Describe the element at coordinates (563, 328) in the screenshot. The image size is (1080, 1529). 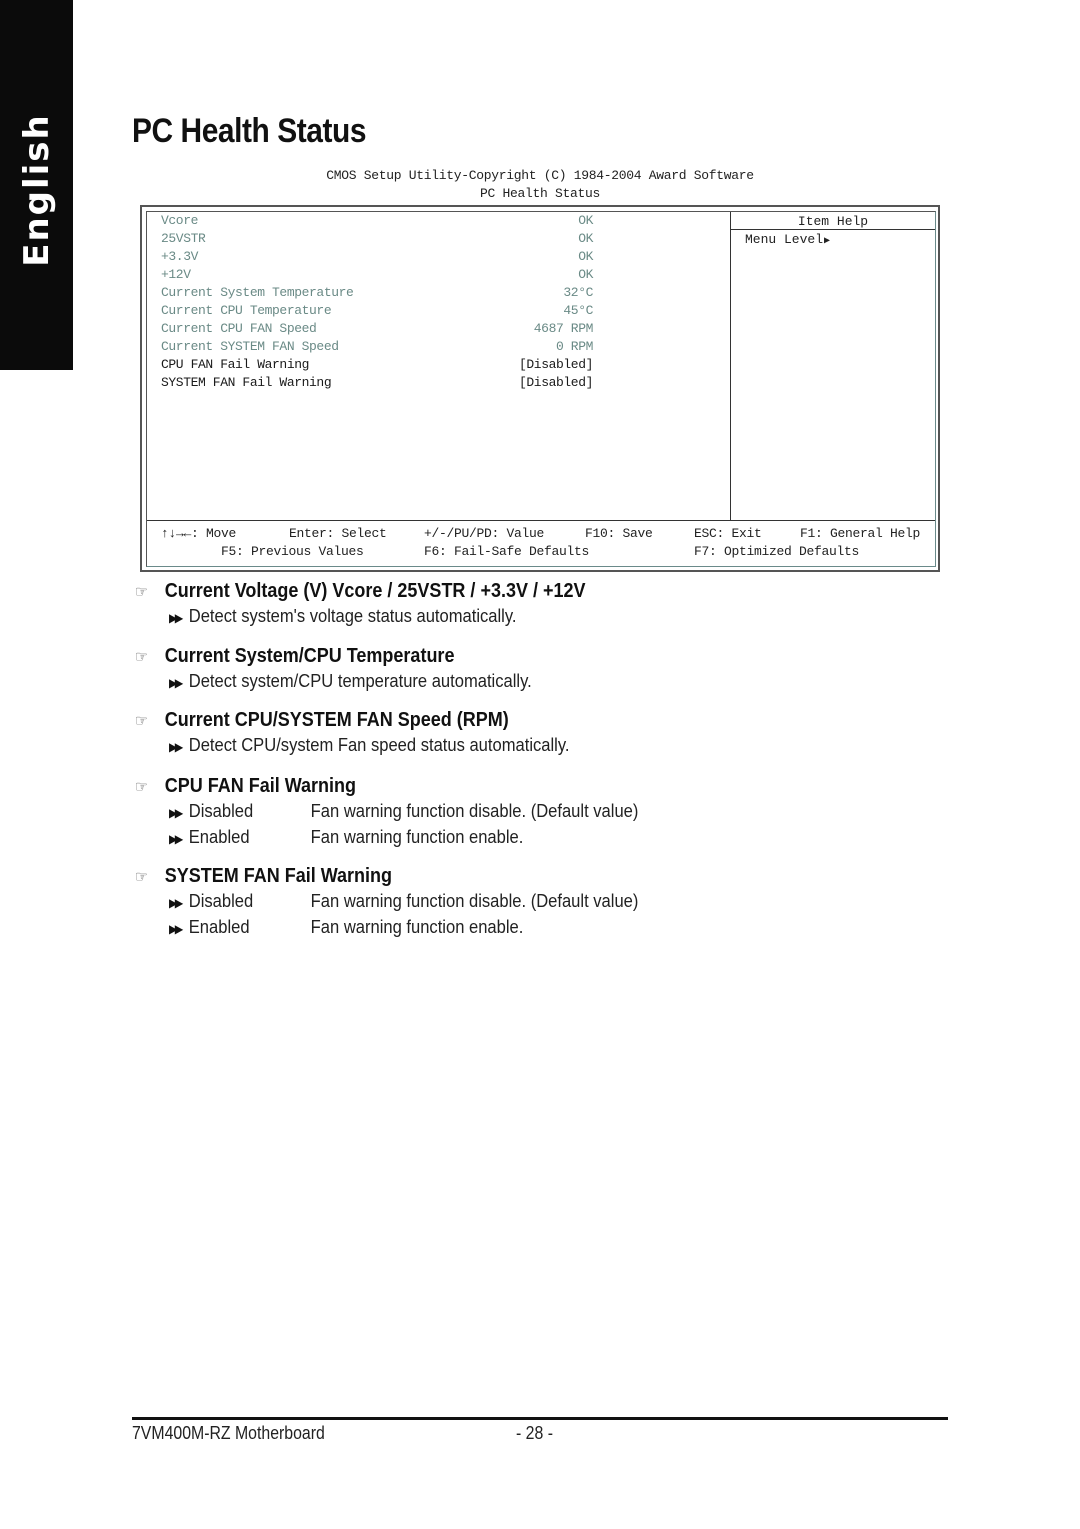
I see `bios-row-value: 4687 RPM` at that location.